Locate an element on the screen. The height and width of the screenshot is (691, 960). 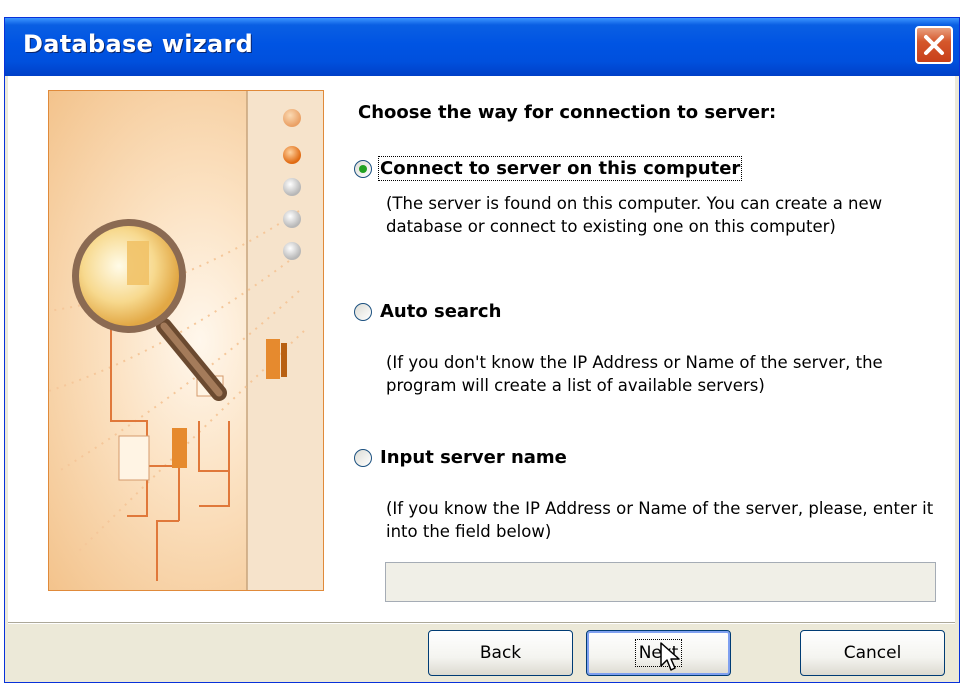
close-button is located at coordinates (934, 45).